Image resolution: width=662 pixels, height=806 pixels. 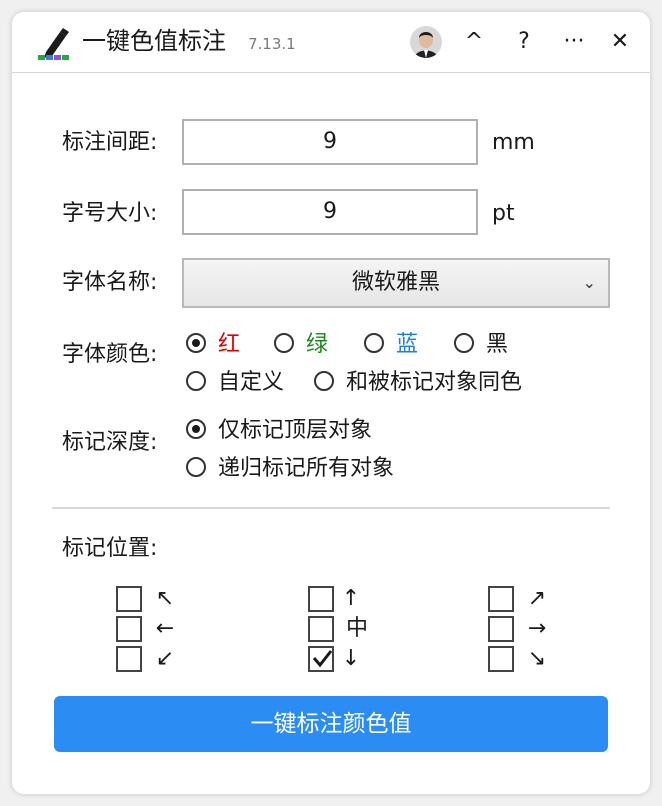 What do you see at coordinates (317, 344) in the screenshot?
I see `radio-label: 绿` at bounding box center [317, 344].